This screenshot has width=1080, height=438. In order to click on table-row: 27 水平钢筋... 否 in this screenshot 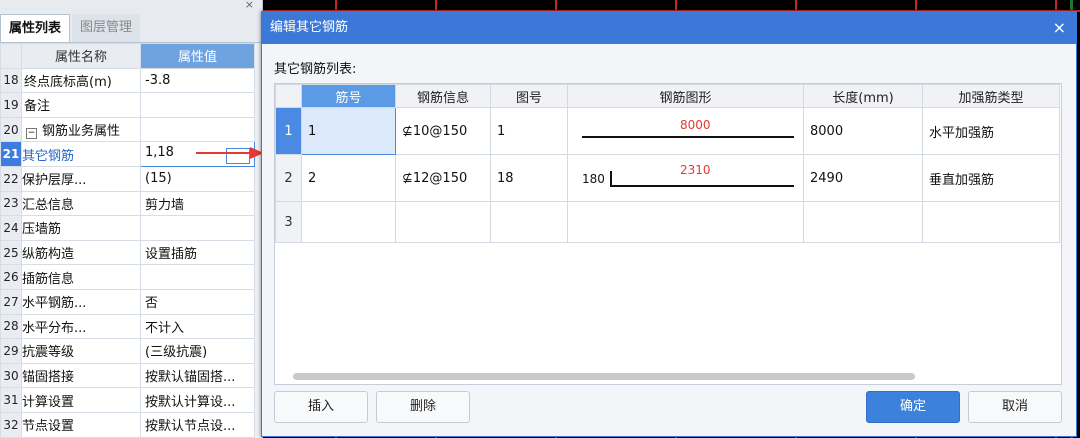, I will do `click(127, 301)`.